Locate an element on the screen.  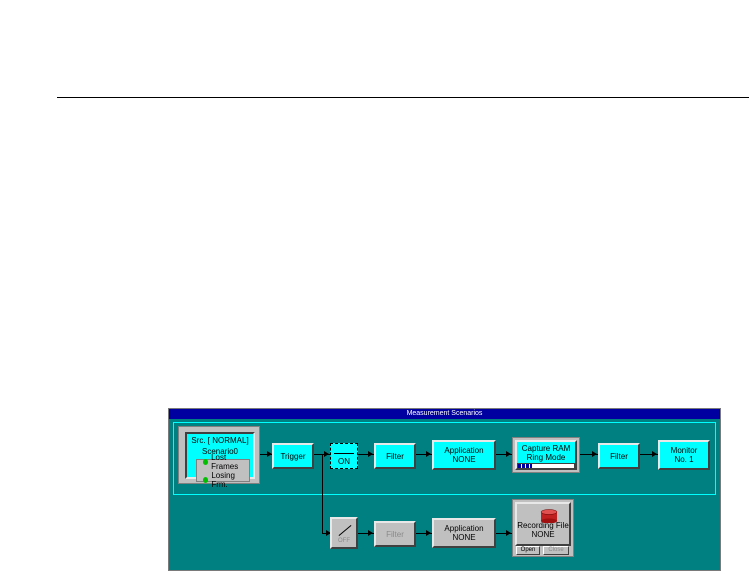
horizontal-rule is located at coordinates (403, 97).